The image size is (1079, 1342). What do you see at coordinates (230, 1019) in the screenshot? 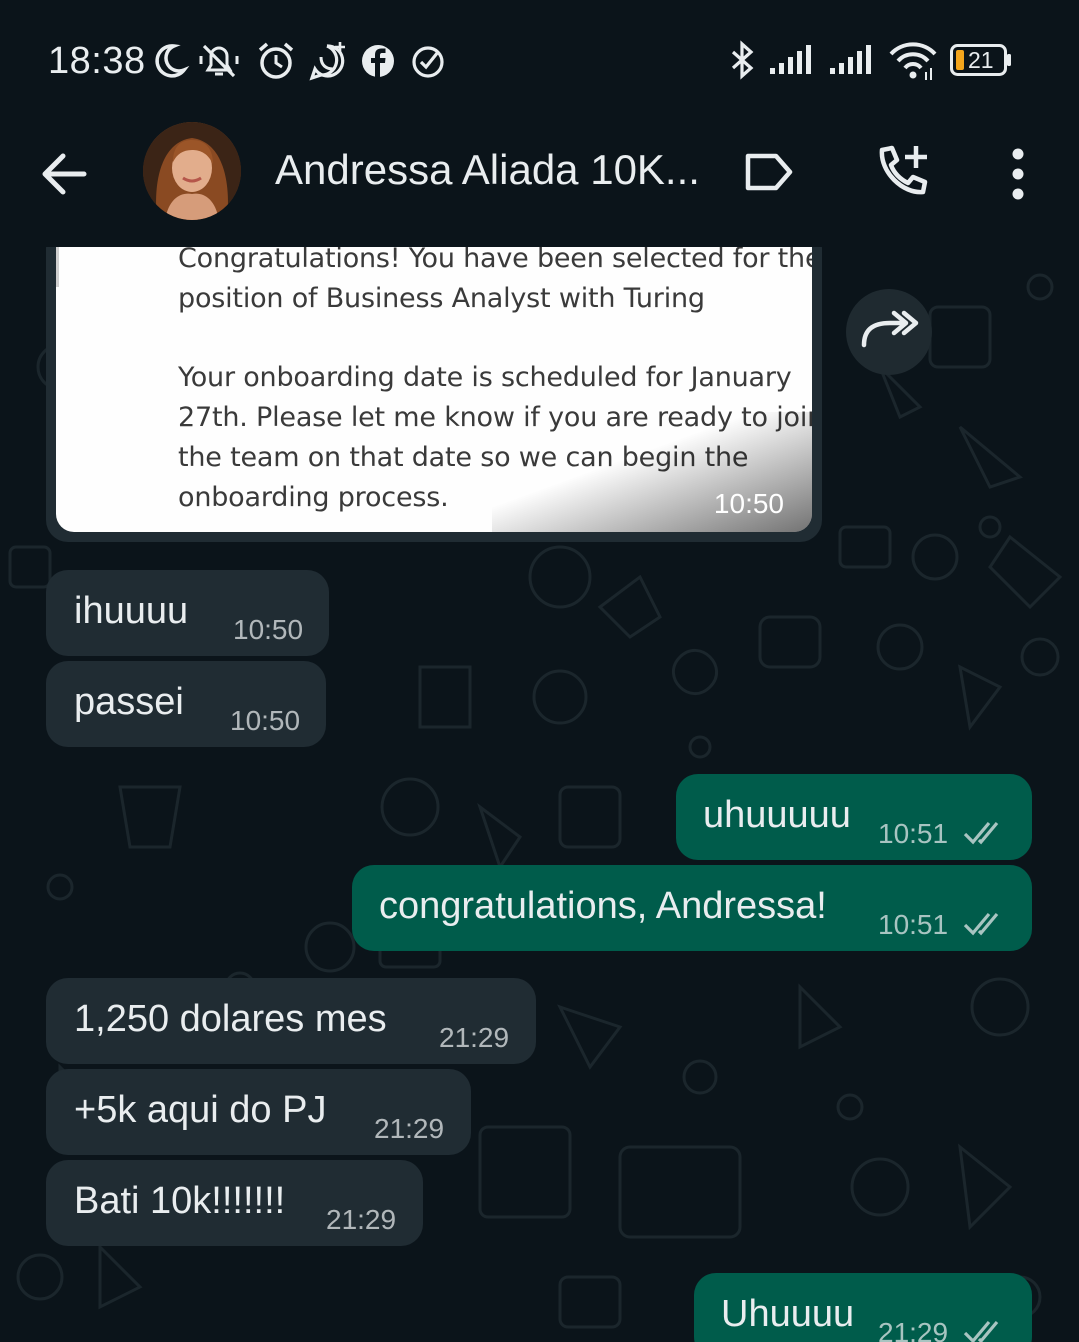
I see `message-text: 1,250 dolares mes` at bounding box center [230, 1019].